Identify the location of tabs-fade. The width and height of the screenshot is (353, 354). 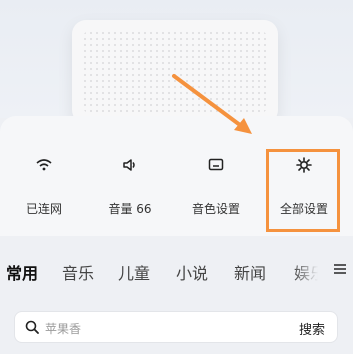
(311, 270).